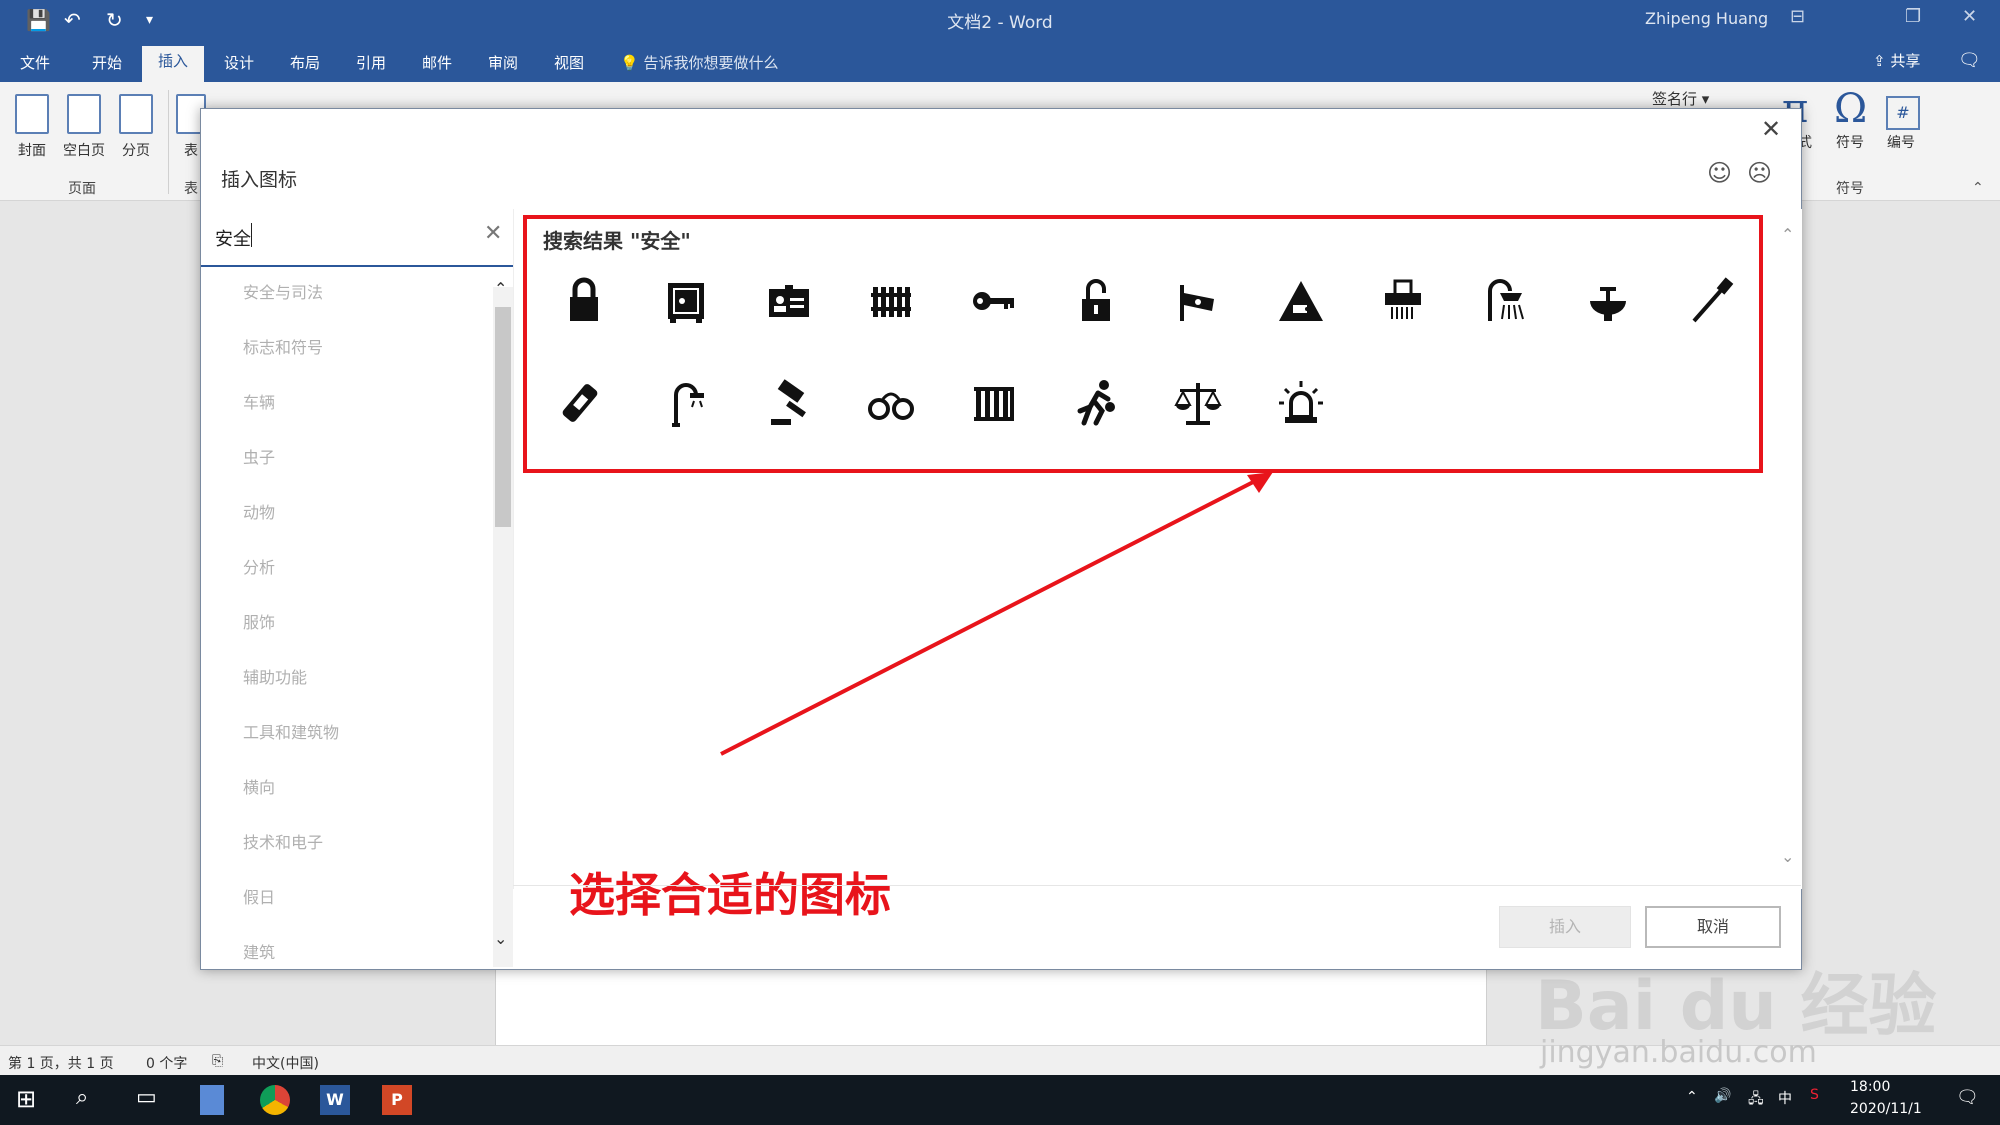 The height and width of the screenshot is (1125, 2000). Describe the element at coordinates (82, 189) in the screenshot. I see `pages-group-label: 页面` at that location.